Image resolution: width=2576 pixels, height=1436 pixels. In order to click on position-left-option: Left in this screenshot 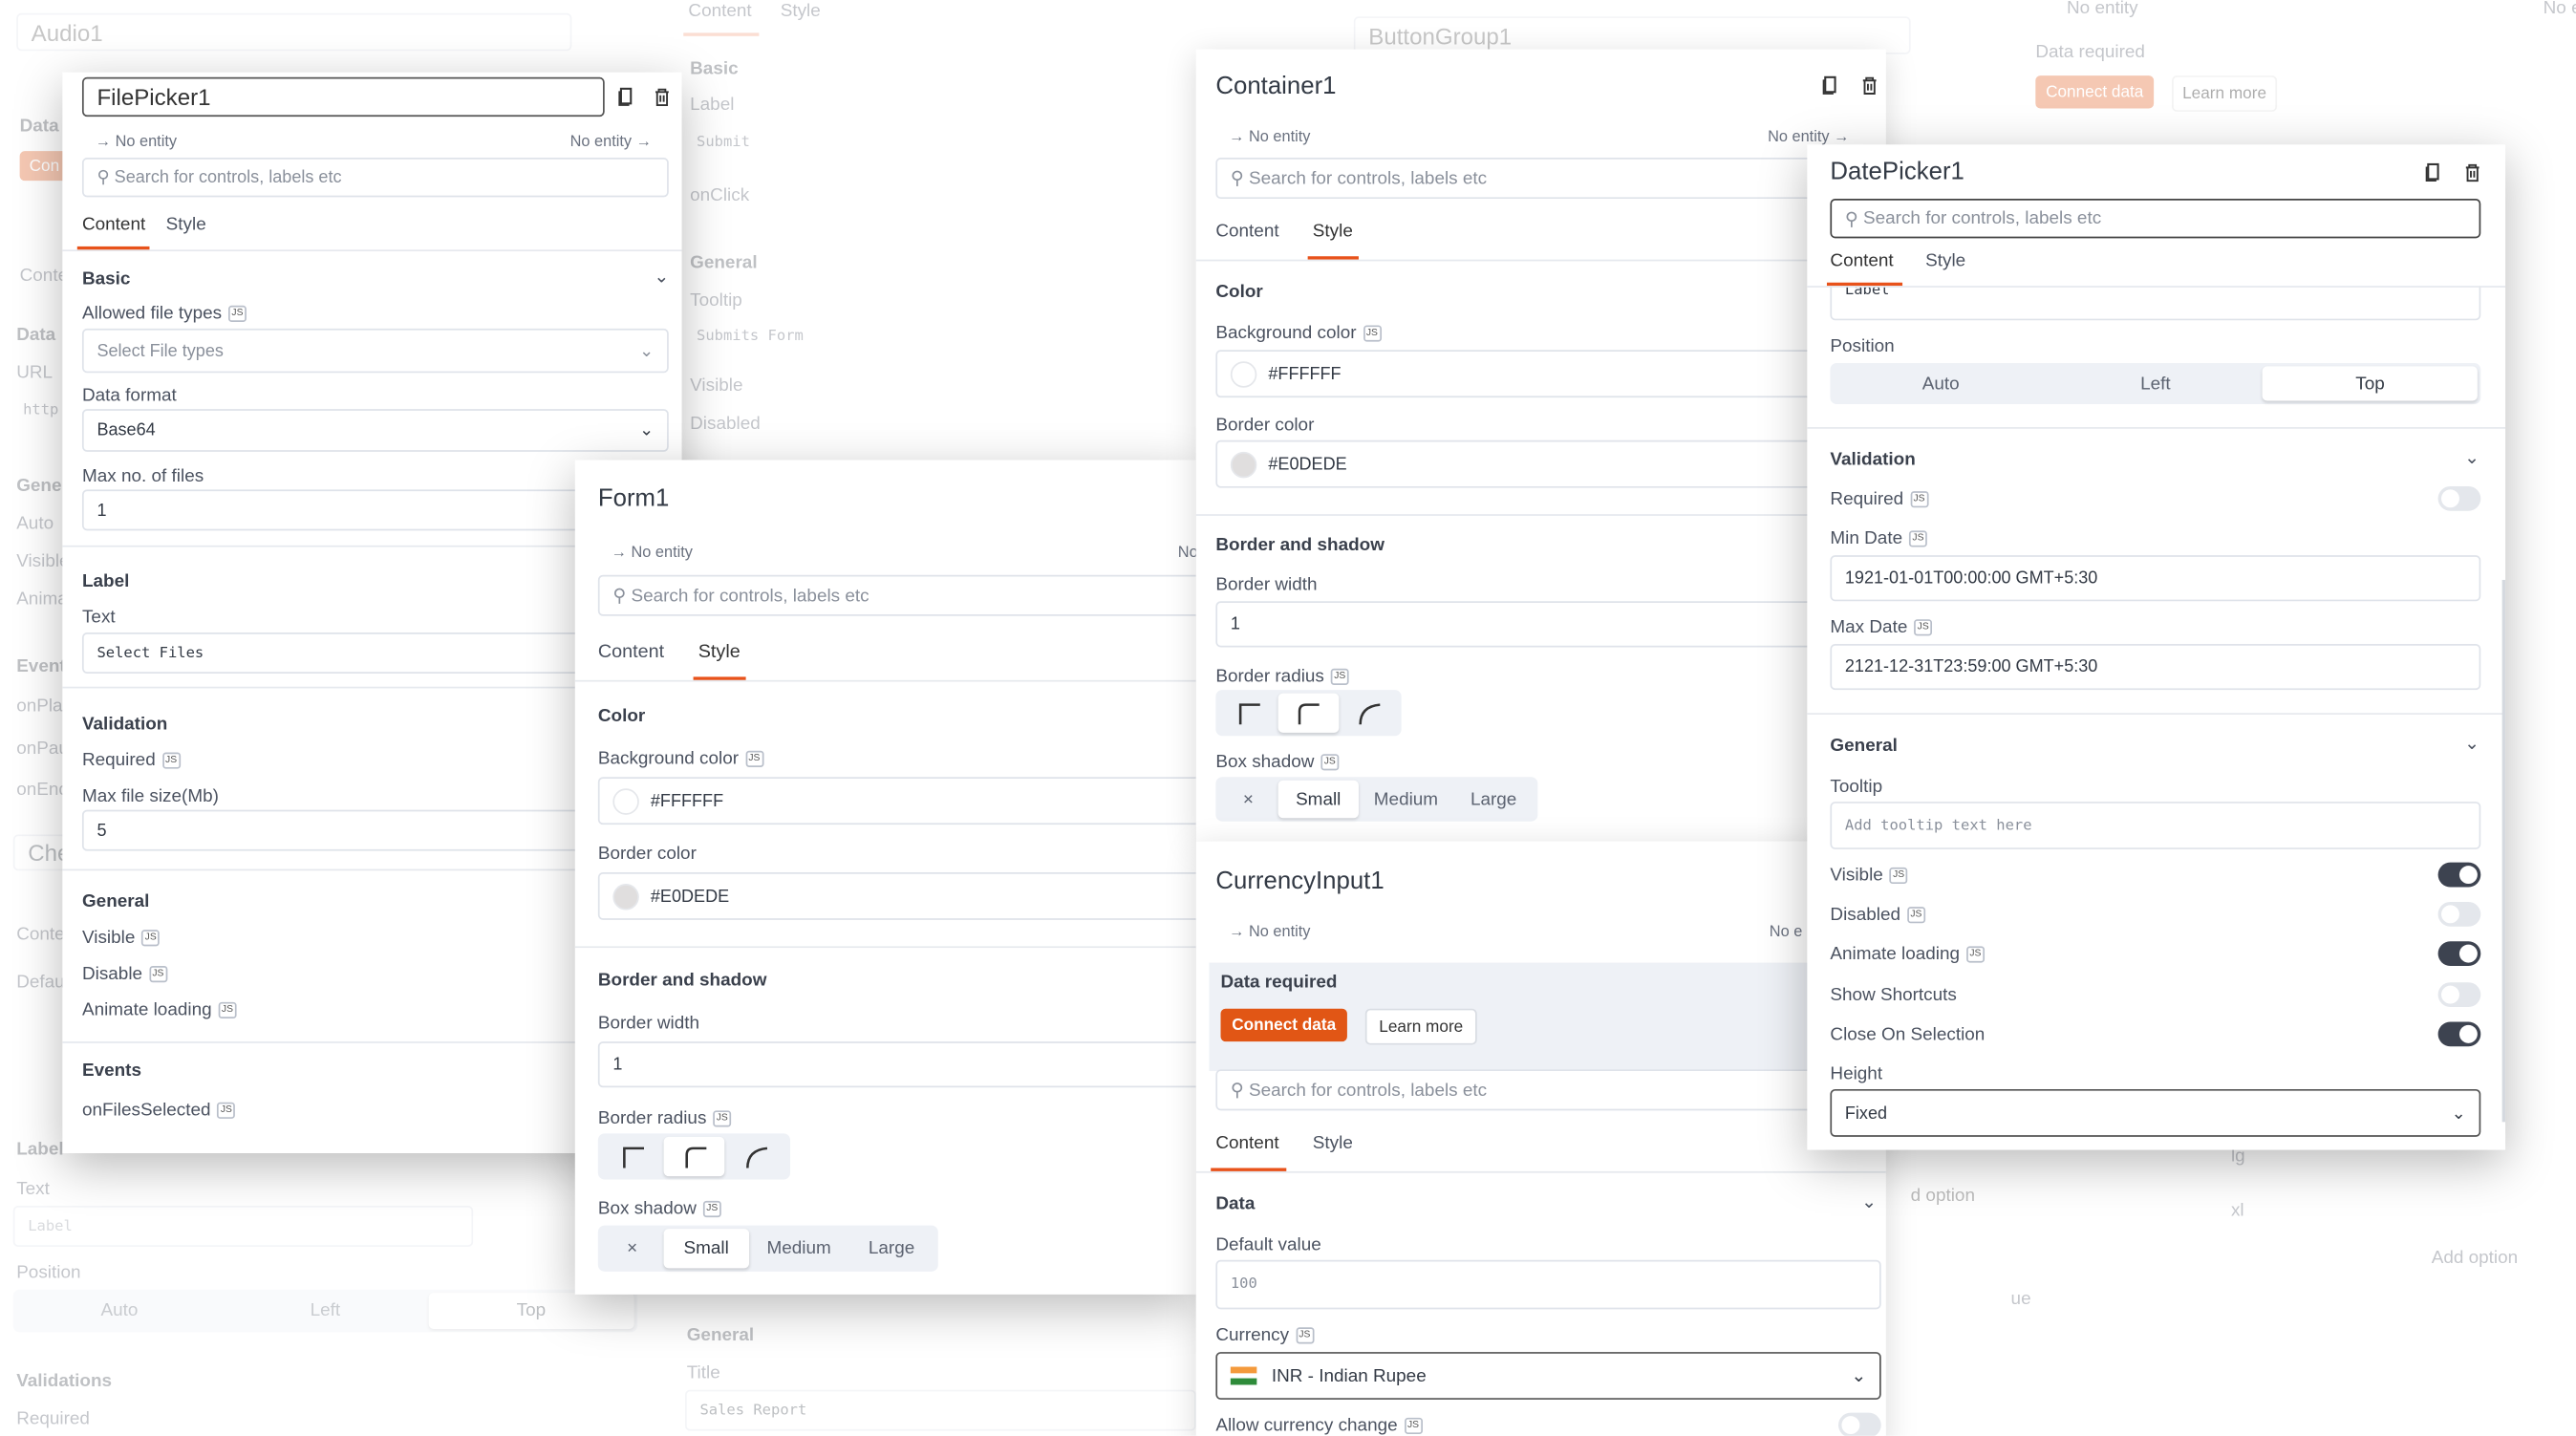, I will do `click(2156, 383)`.